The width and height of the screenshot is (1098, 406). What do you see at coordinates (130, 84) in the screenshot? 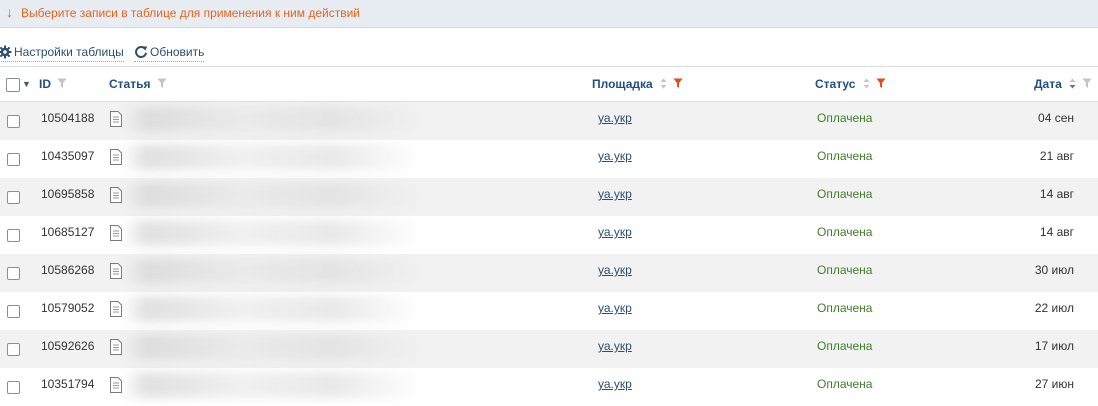
I see `column-header-article-label: Статья` at bounding box center [130, 84].